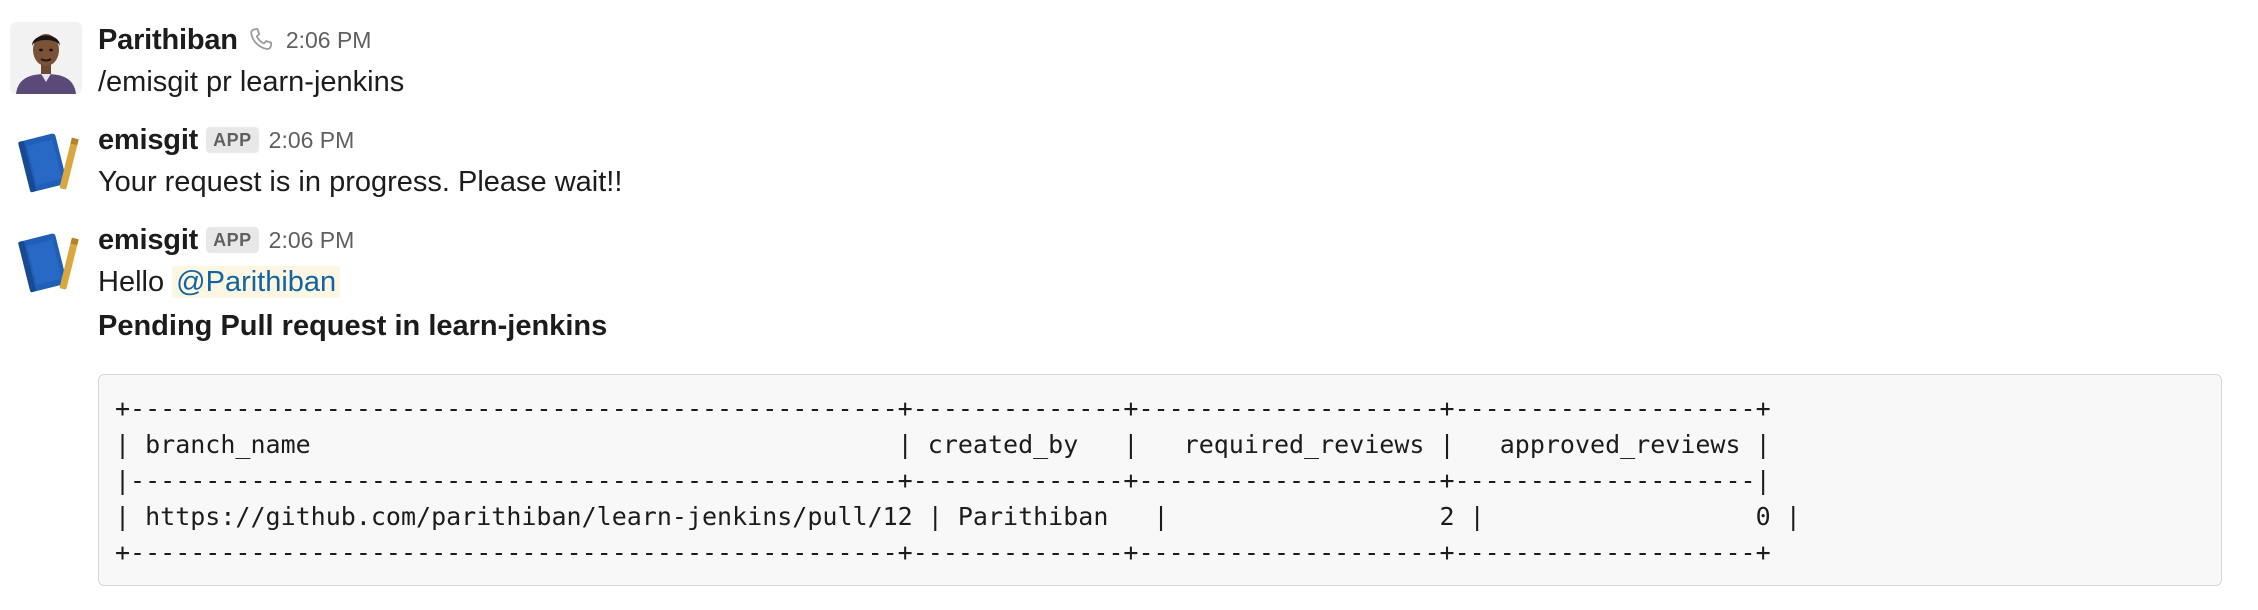  What do you see at coordinates (261, 40) in the screenshot?
I see `phone-icon` at bounding box center [261, 40].